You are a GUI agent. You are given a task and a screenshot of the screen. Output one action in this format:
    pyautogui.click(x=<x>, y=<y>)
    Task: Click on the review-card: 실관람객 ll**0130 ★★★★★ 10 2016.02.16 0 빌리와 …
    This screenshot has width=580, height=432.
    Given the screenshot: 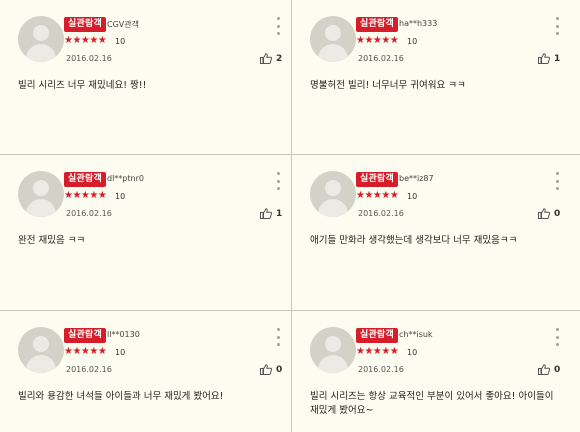 What is the action you would take?
    pyautogui.click(x=146, y=371)
    